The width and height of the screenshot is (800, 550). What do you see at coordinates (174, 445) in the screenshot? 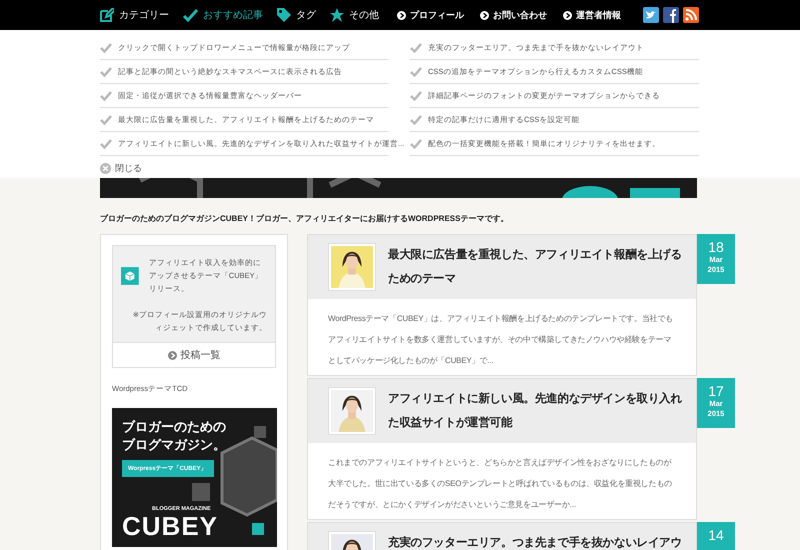
I see `banner-headline: ブログマガジン。` at bounding box center [174, 445].